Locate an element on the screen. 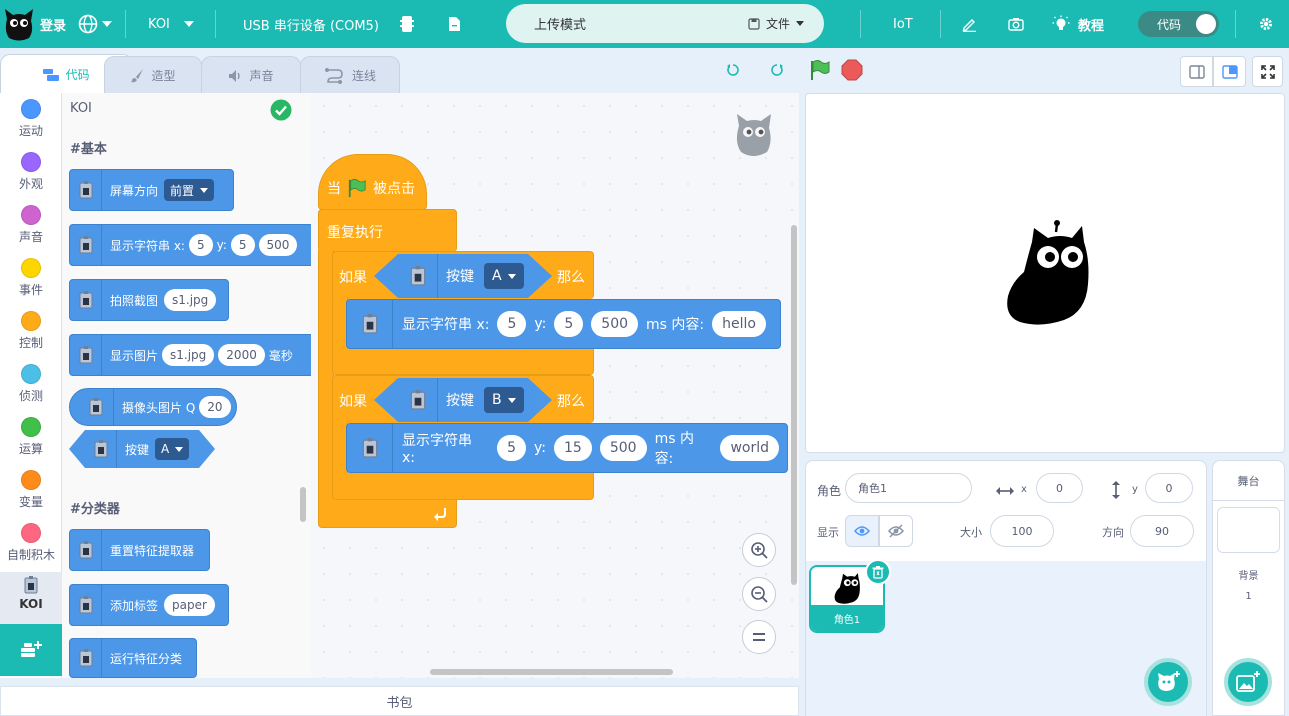  zoom-in-icon is located at coordinates (759, 550).